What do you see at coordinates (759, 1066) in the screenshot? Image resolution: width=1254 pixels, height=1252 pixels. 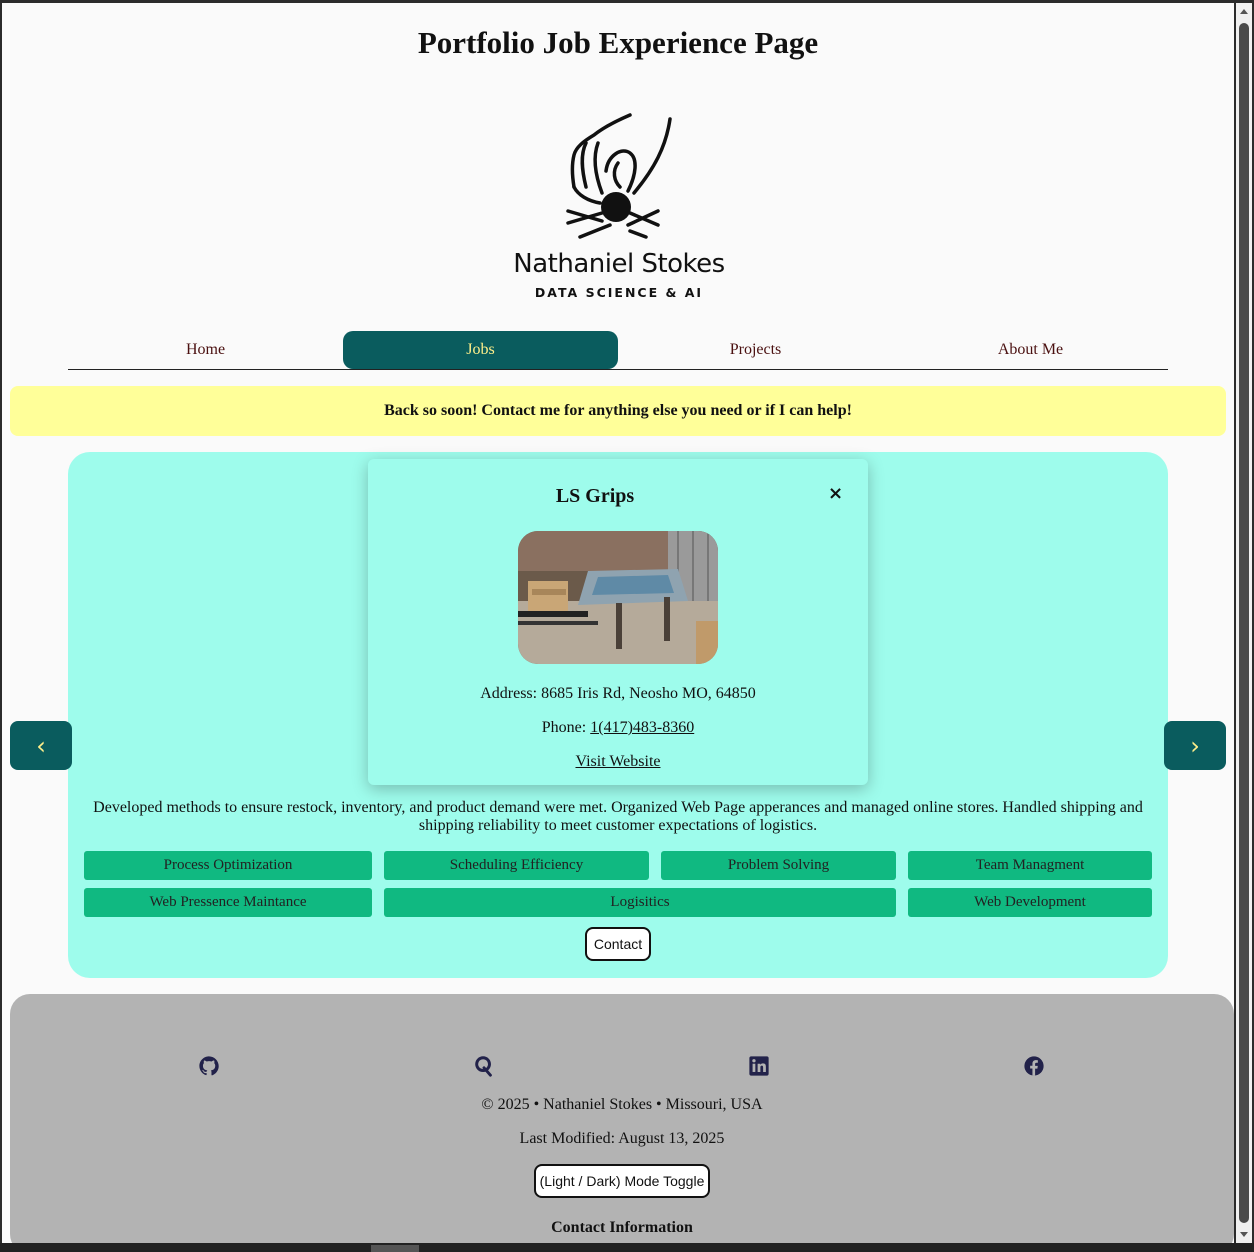 I see `linkedin-icon` at bounding box center [759, 1066].